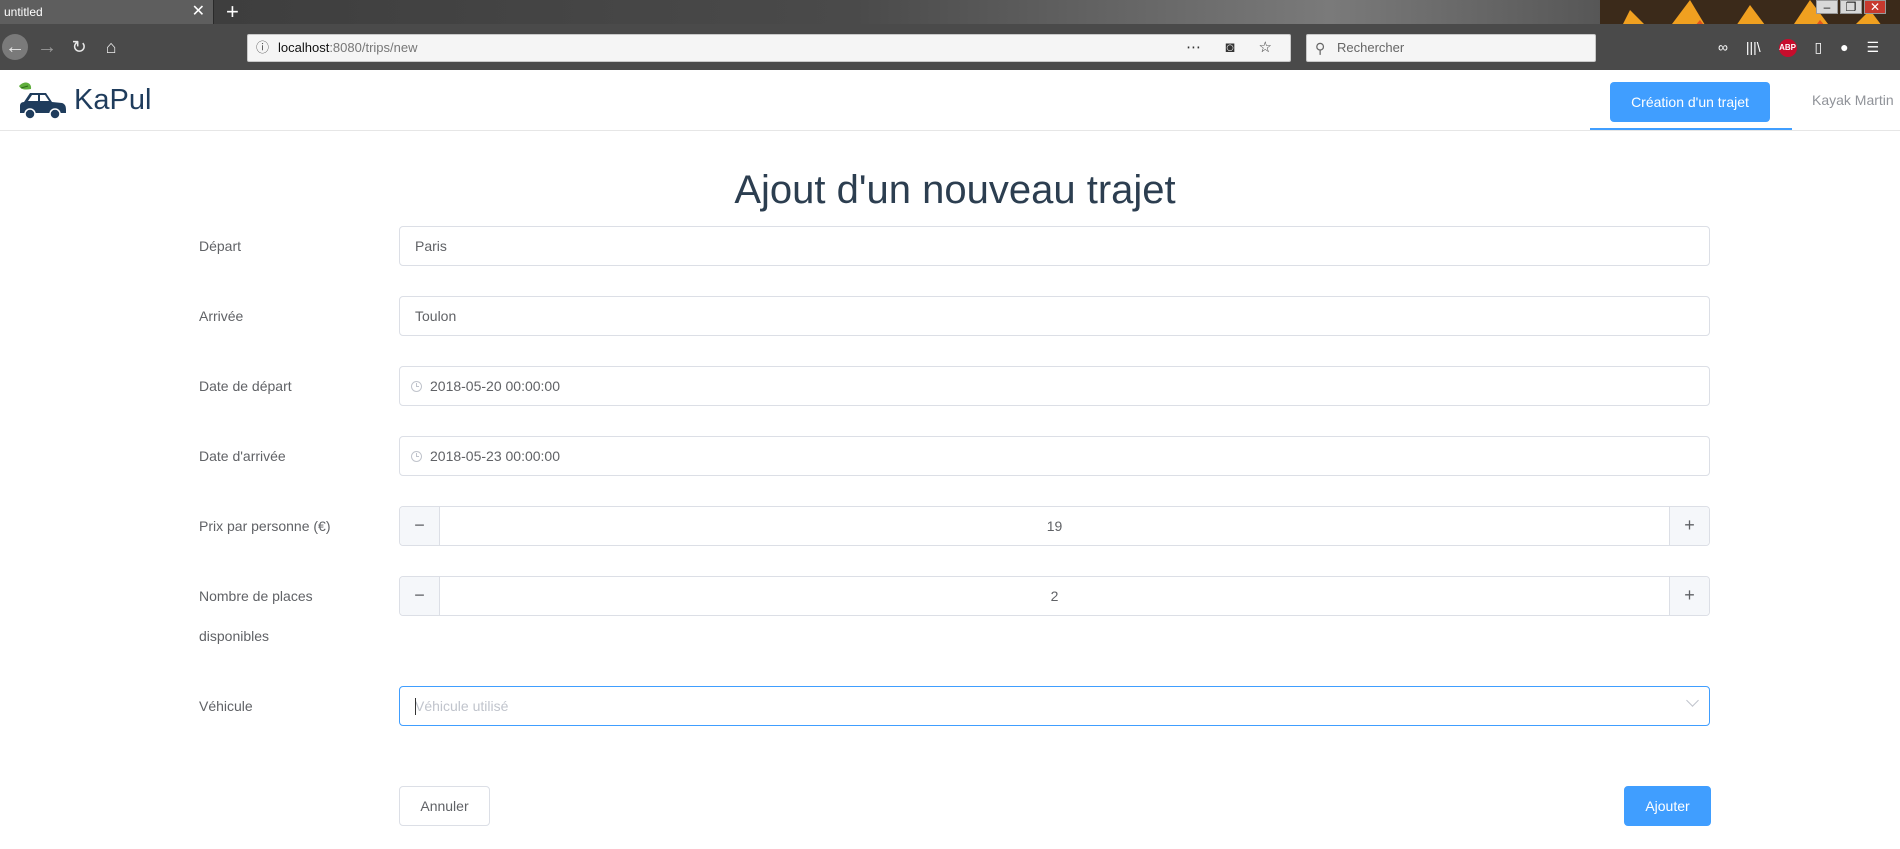 This screenshot has width=1900, height=849. I want to click on prix-stepper: − 19 +, so click(1054, 526).